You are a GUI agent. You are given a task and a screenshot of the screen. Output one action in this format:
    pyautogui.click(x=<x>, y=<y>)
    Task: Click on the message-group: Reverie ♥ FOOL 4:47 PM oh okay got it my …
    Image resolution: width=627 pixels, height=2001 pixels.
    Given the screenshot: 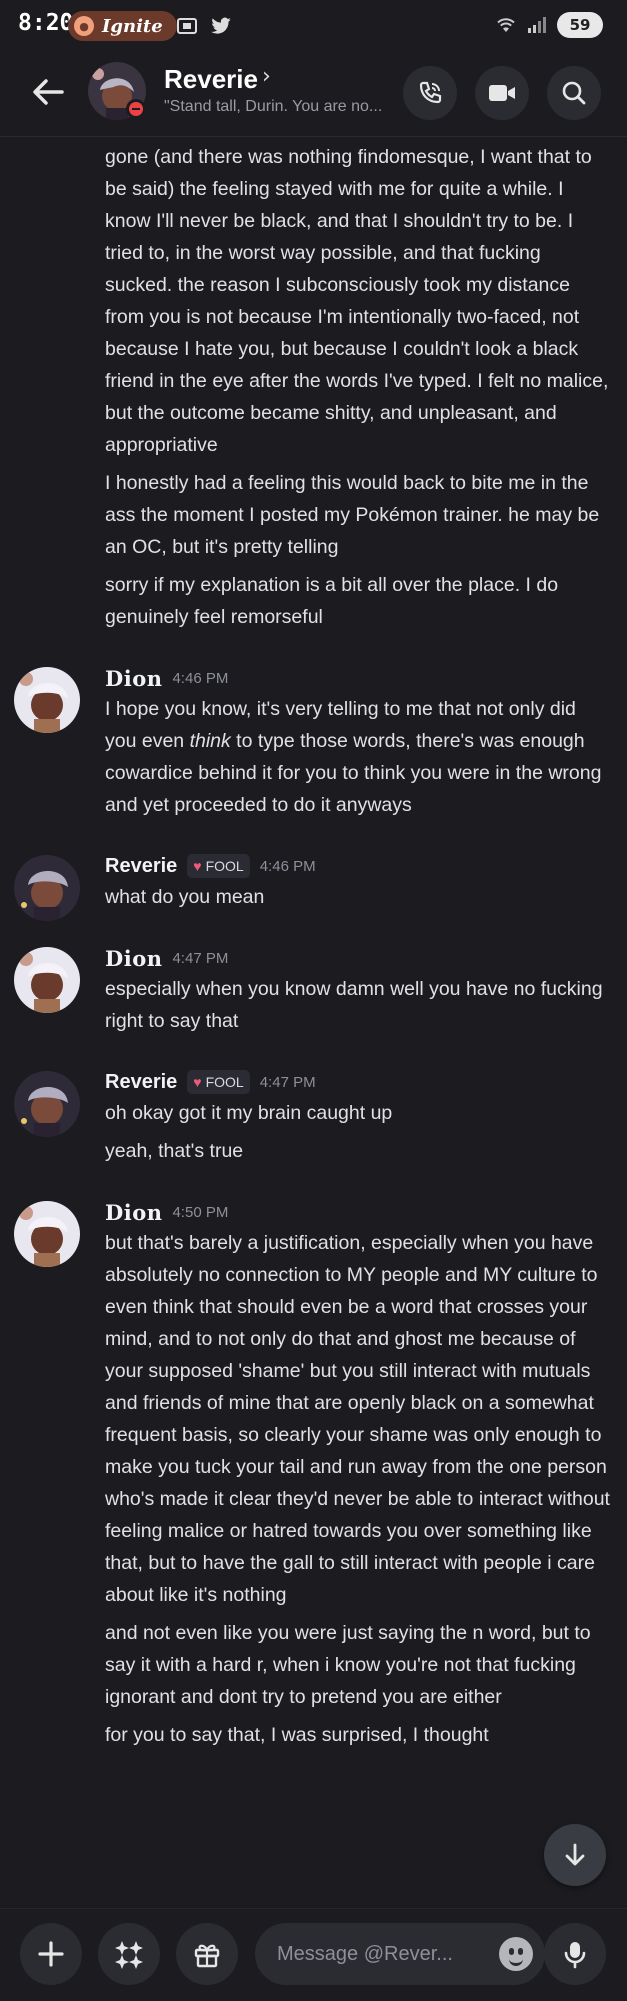 What is the action you would take?
    pyautogui.click(x=313, y=1117)
    